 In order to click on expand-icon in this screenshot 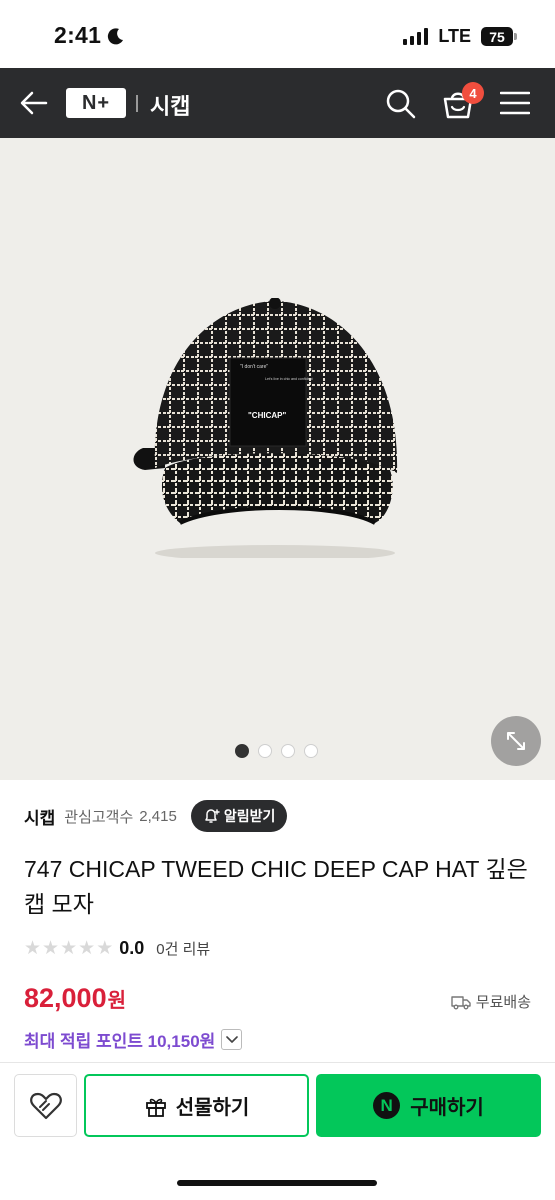, I will do `click(516, 741)`.